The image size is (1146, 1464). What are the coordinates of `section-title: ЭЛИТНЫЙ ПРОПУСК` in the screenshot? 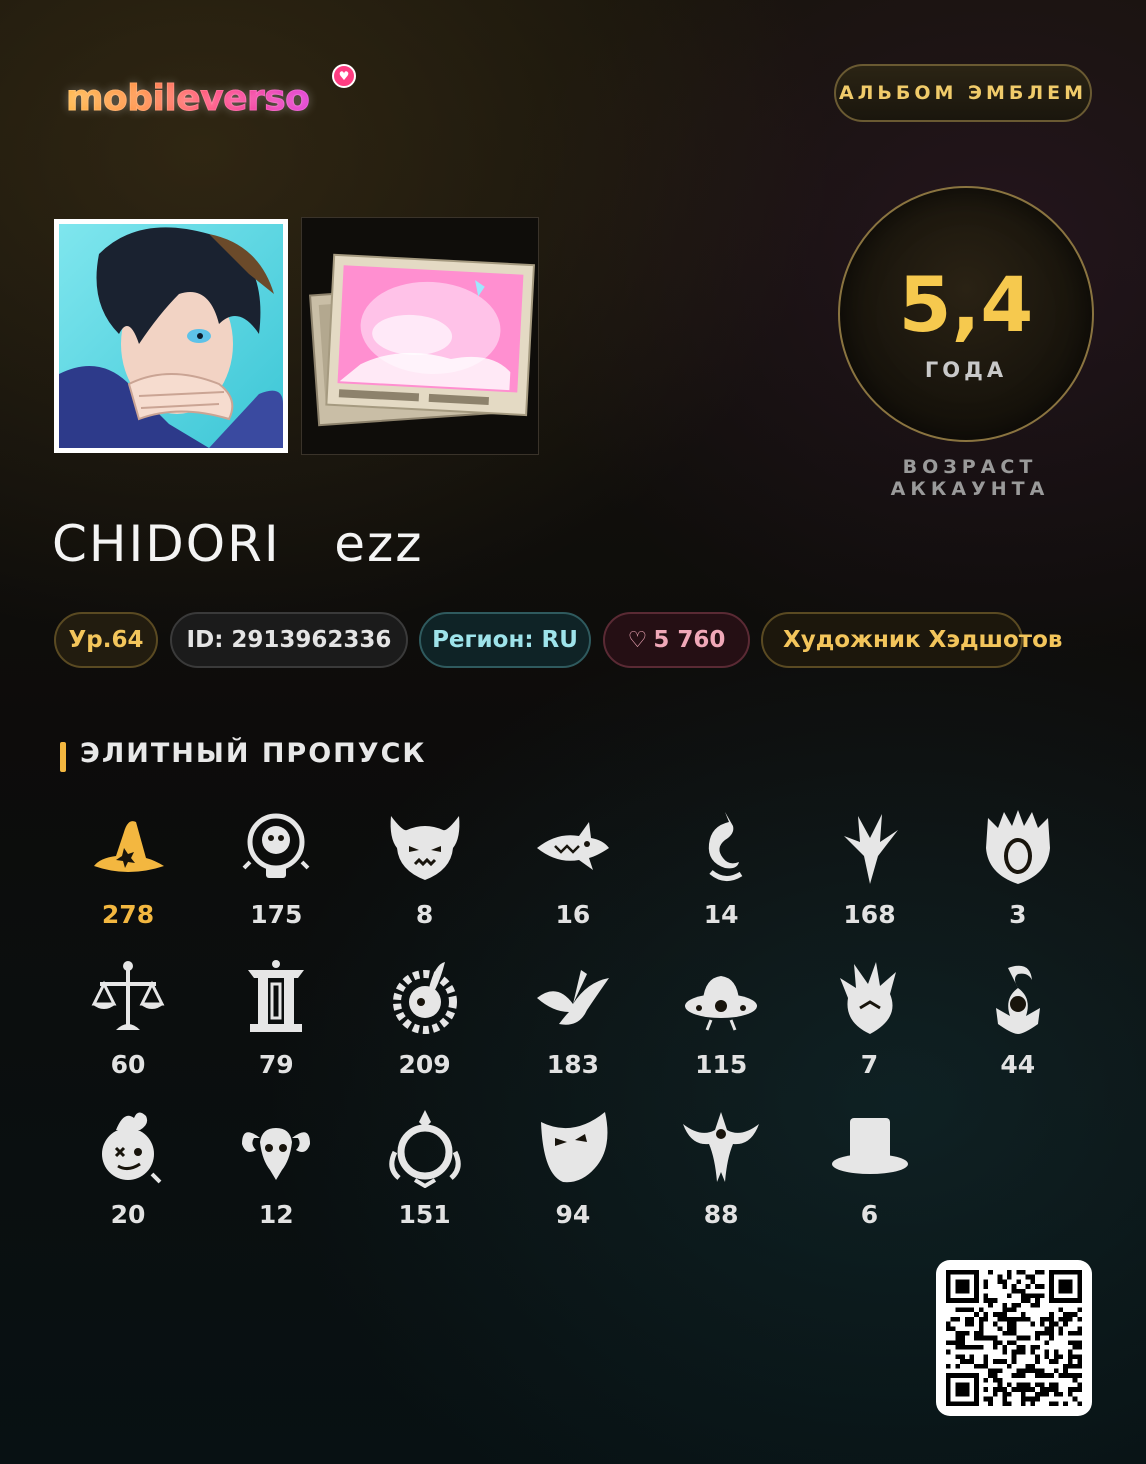 It's located at (253, 753).